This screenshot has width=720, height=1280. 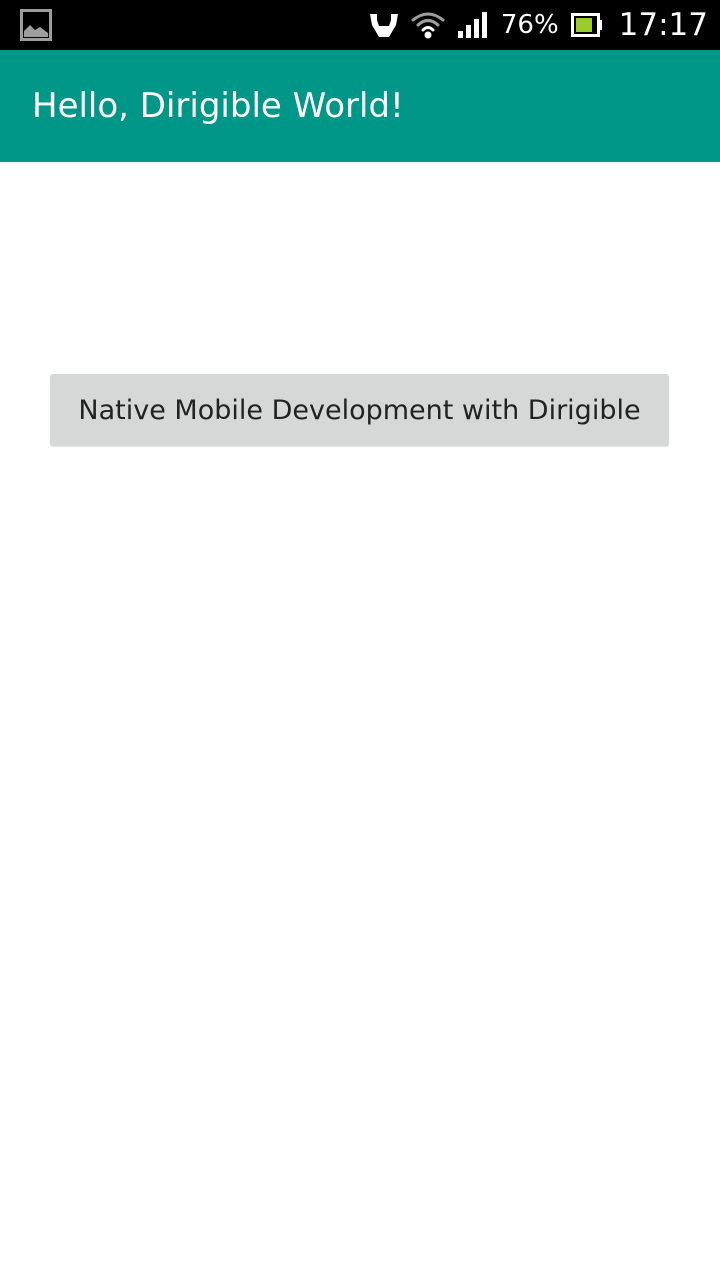 What do you see at coordinates (663, 25) in the screenshot?
I see `clock: 17:17` at bounding box center [663, 25].